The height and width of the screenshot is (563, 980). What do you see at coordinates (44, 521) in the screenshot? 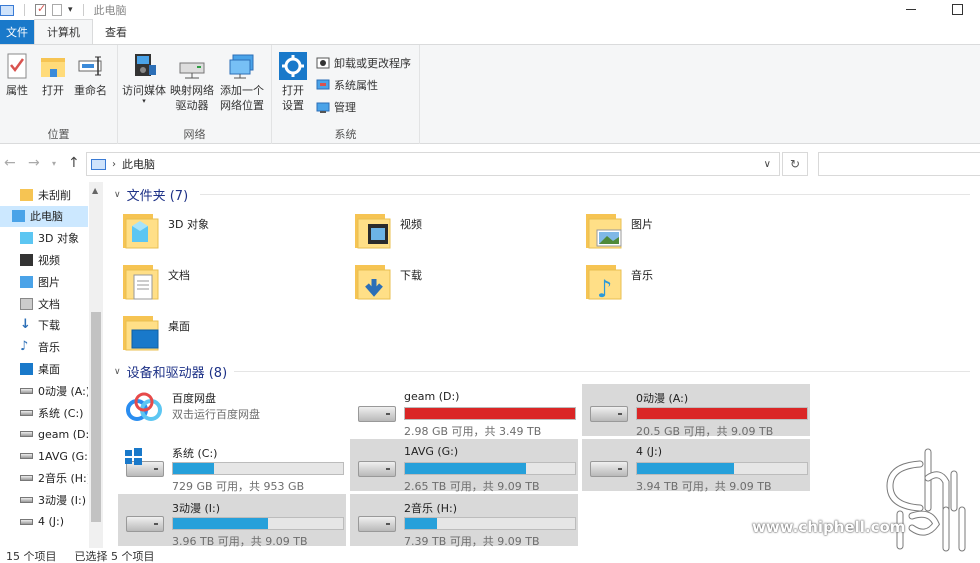
I see `sidebar-item: 4 (J:)` at bounding box center [44, 521].